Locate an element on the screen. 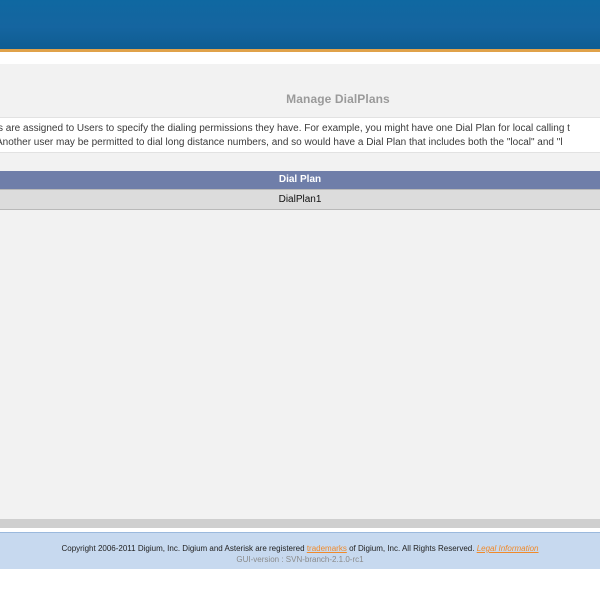 The image size is (600, 600). dial-plan-name: DialPlan1 is located at coordinates (300, 200).